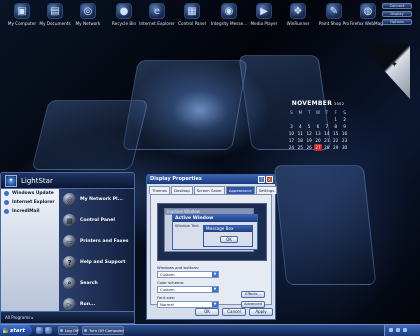  Describe the element at coordinates (298, 11) in the screenshot. I see `windows-icon: ❖` at that location.